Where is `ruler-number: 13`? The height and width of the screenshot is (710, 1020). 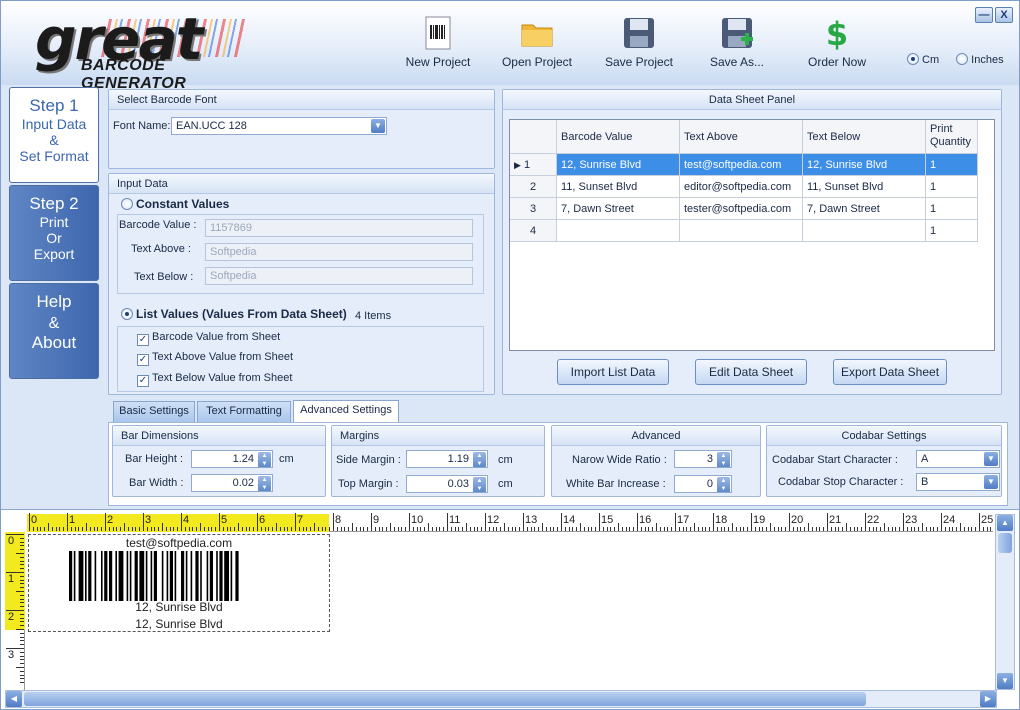
ruler-number: 13 is located at coordinates (531, 520).